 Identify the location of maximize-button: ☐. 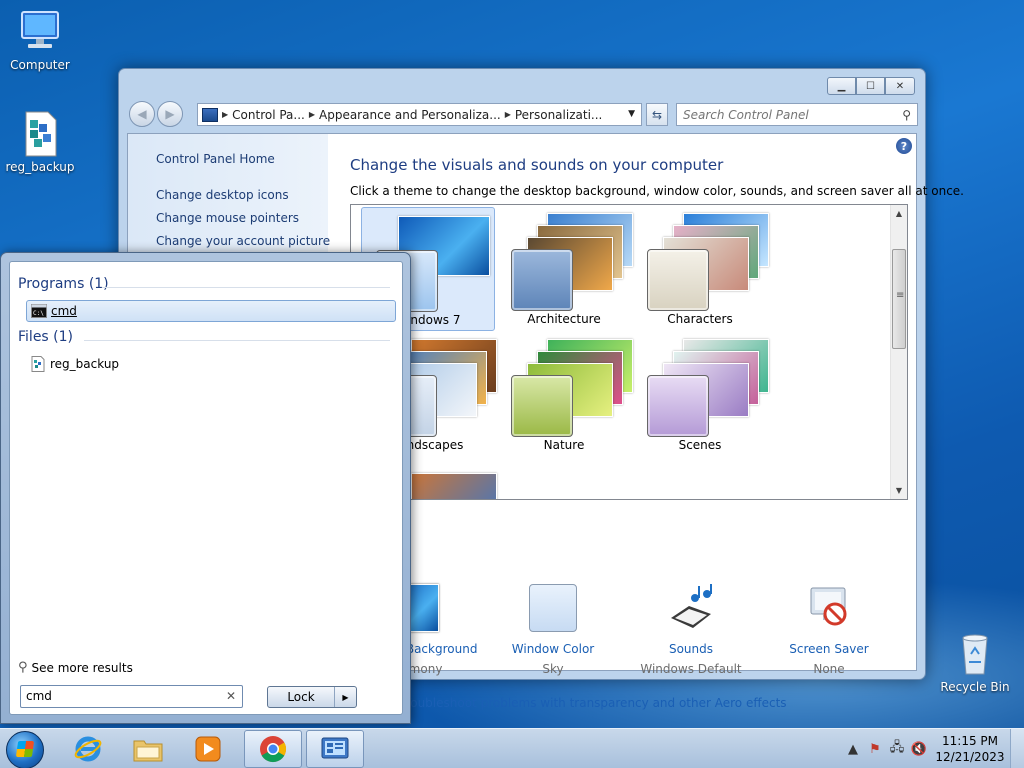
(870, 86).